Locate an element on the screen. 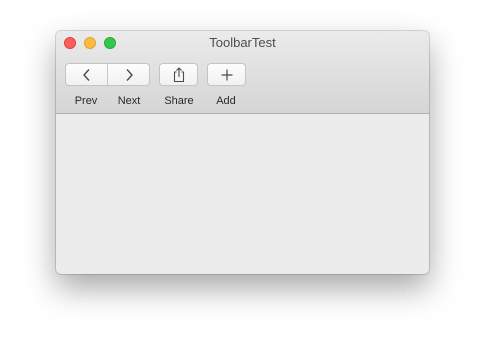  share-label: Share is located at coordinates (179, 101).